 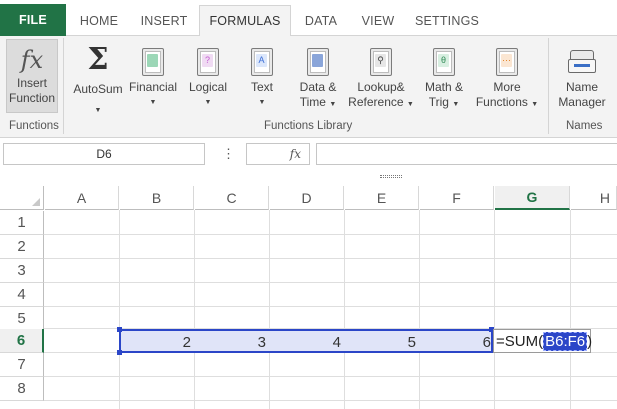 I want to click on sigma-icon: Σ, so click(x=98, y=59).